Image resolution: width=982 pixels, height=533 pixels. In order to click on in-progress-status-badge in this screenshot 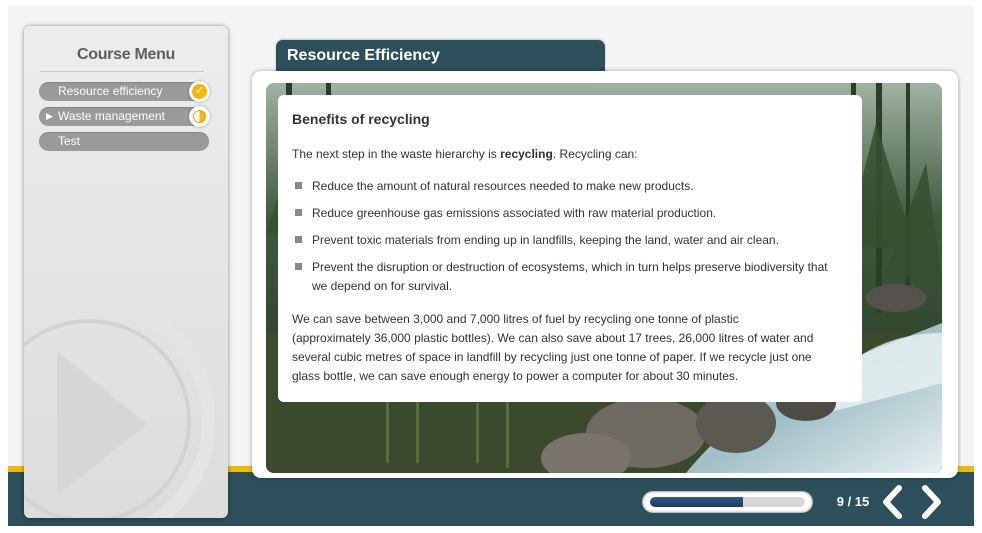, I will do `click(199, 116)`.